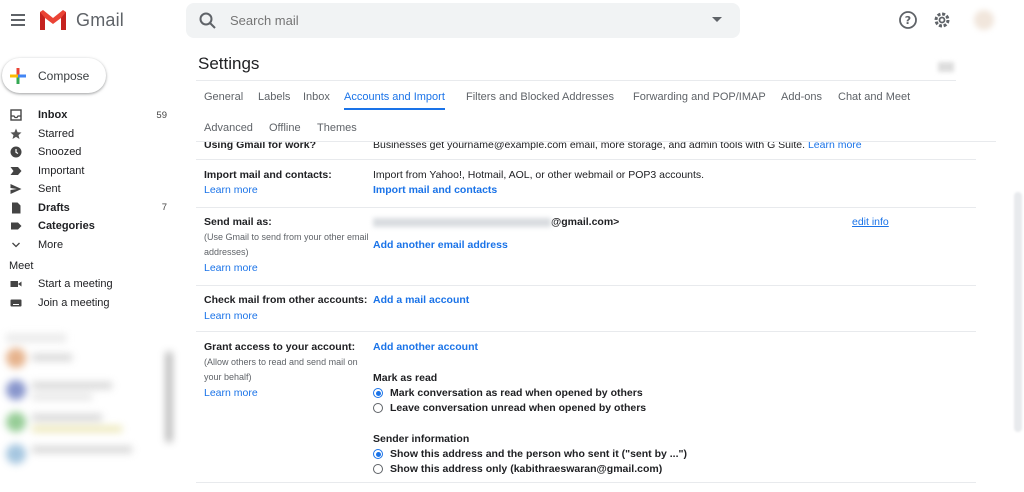 Image resolution: width=1024 pixels, height=492 pixels. I want to click on app-name: Gmail, so click(100, 19).